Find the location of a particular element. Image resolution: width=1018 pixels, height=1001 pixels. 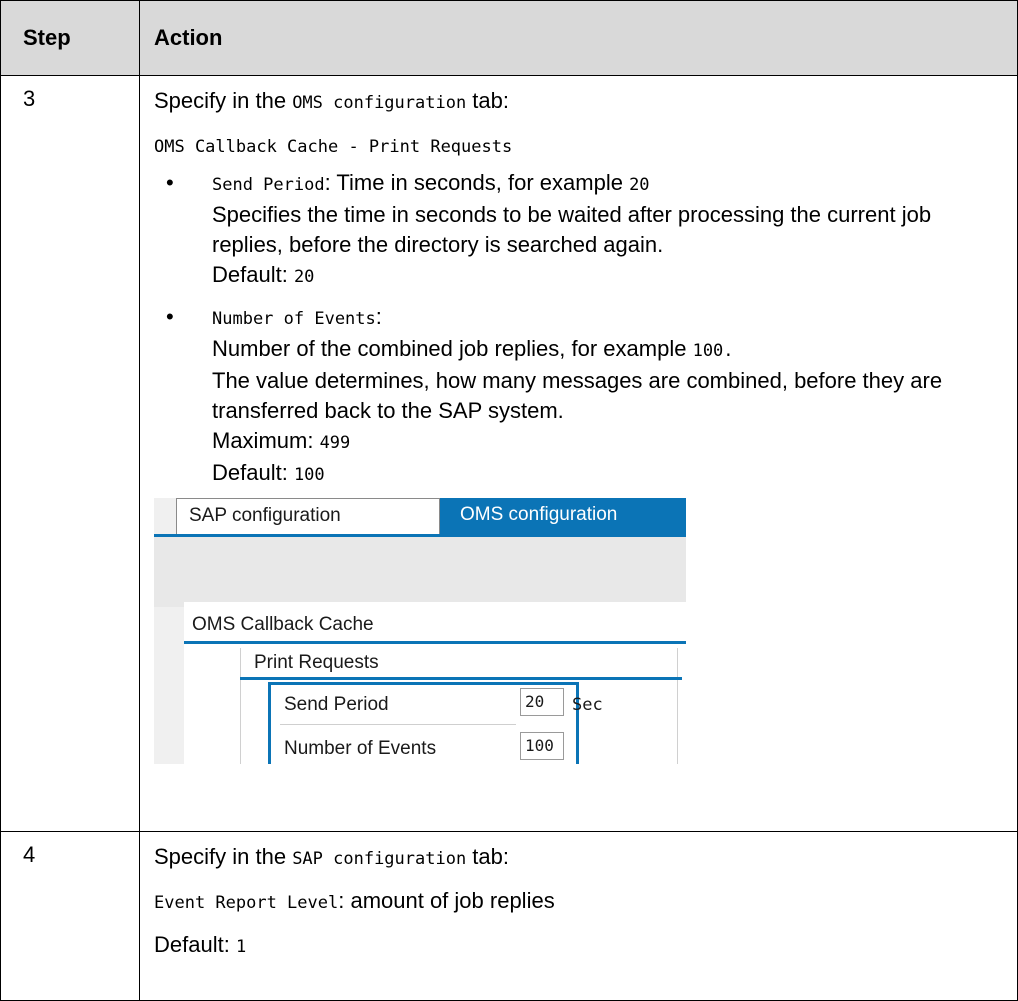

field-separator is located at coordinates (398, 724).